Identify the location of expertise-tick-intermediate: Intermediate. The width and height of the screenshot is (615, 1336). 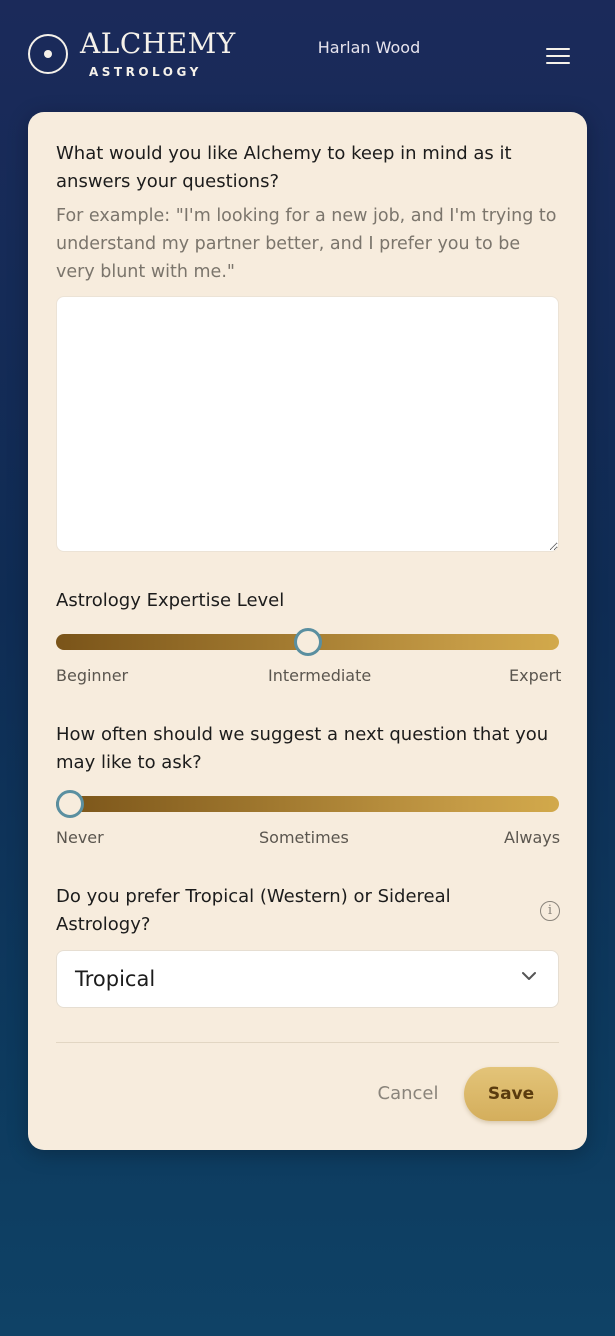
(320, 675).